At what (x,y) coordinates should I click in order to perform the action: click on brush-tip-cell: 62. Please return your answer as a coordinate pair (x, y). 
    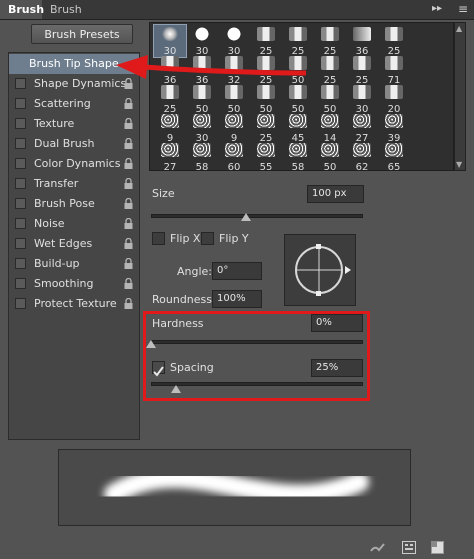
    Looking at the image, I should click on (362, 156).